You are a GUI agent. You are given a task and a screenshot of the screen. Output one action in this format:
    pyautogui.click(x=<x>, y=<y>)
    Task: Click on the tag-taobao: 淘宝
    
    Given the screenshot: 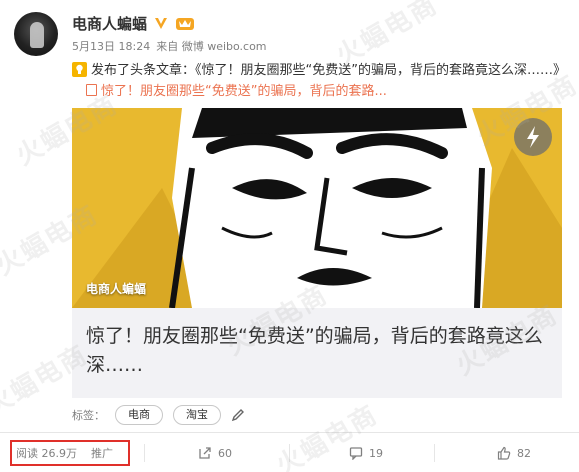 What is the action you would take?
    pyautogui.click(x=197, y=415)
    